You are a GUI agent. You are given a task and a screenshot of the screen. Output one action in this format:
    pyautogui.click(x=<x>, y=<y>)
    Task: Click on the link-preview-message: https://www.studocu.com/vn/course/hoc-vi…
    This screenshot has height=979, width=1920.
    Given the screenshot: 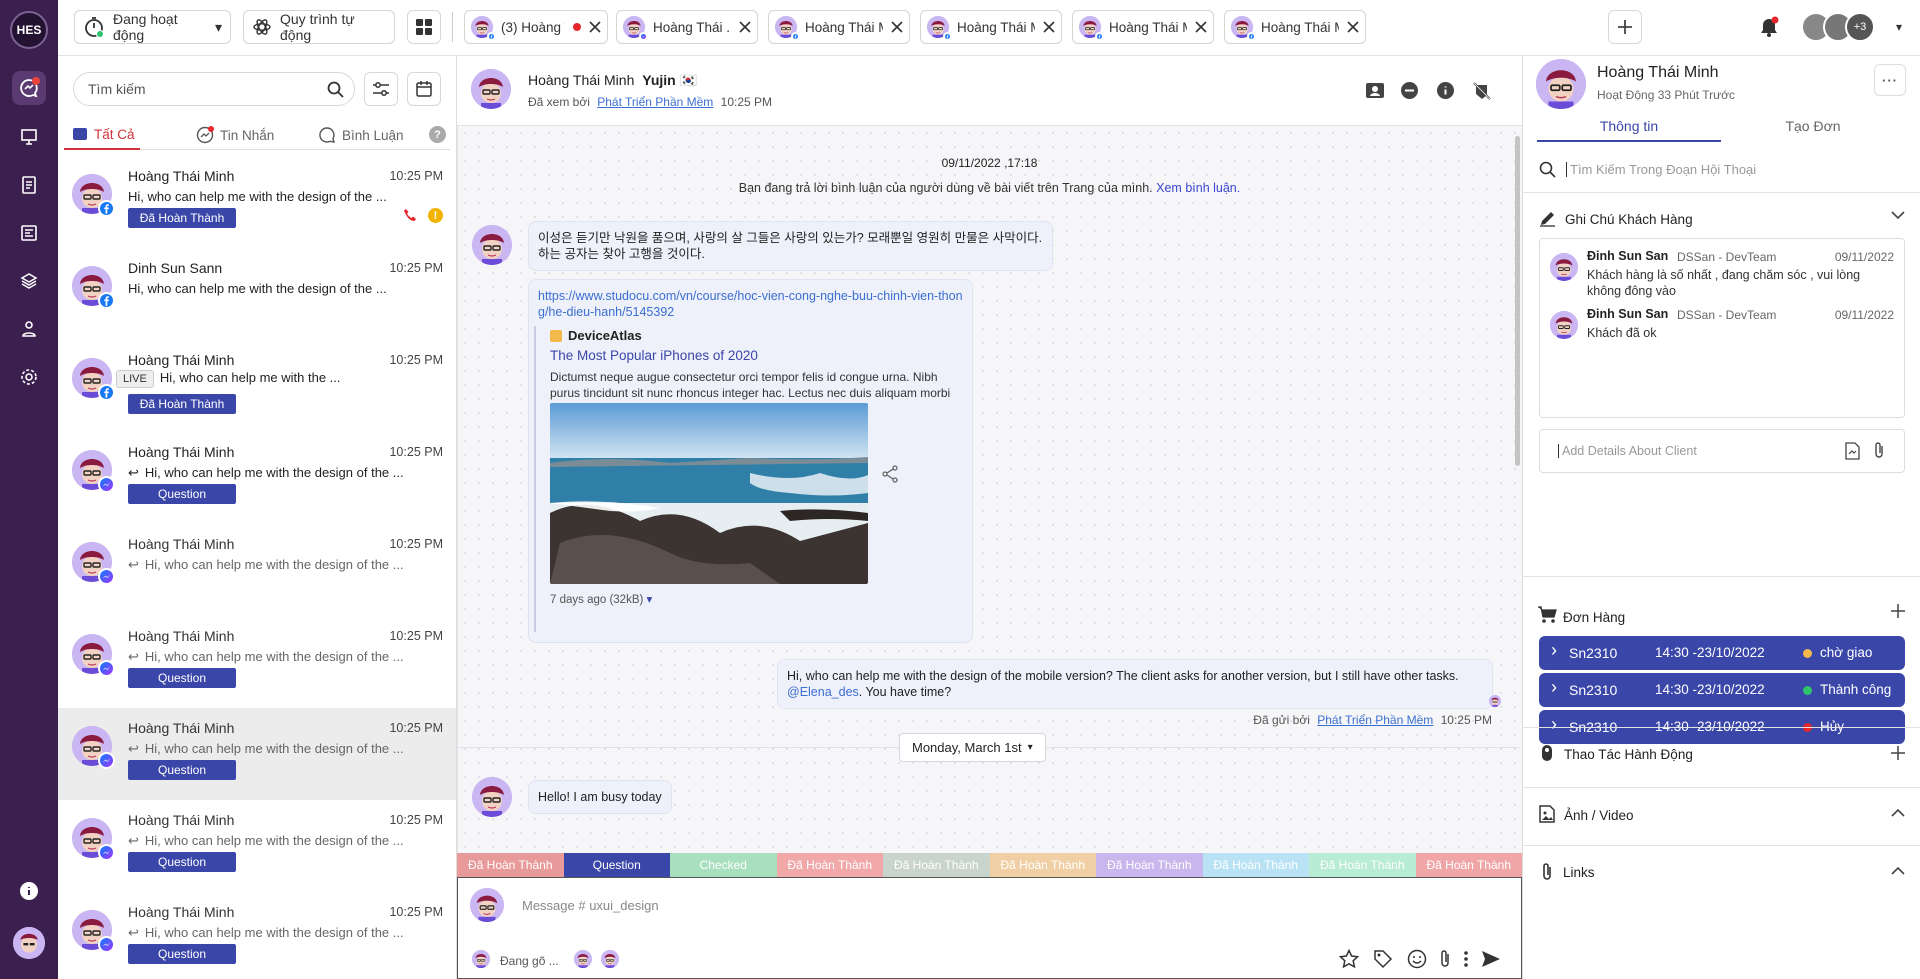 What is the action you would take?
    pyautogui.click(x=750, y=461)
    